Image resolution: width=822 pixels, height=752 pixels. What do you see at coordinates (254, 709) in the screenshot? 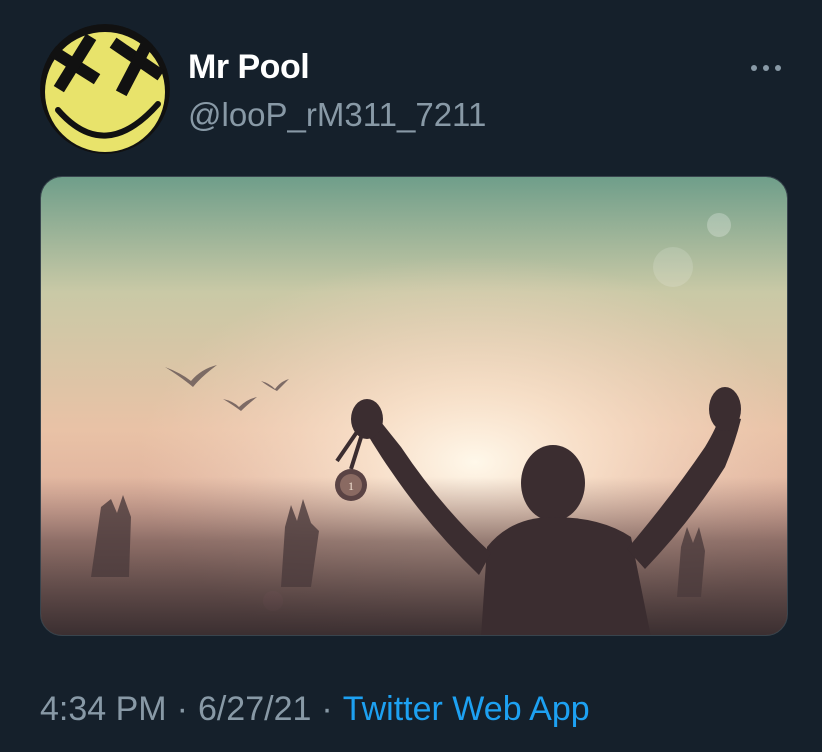
I see `tweet-date: 6/27/21` at bounding box center [254, 709].